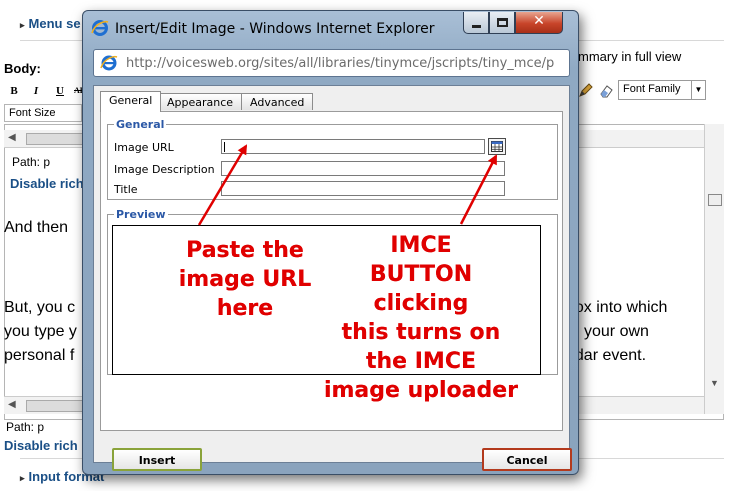 The width and height of the screenshot is (734, 491). I want to click on ie-logo-icon, so click(100, 28).